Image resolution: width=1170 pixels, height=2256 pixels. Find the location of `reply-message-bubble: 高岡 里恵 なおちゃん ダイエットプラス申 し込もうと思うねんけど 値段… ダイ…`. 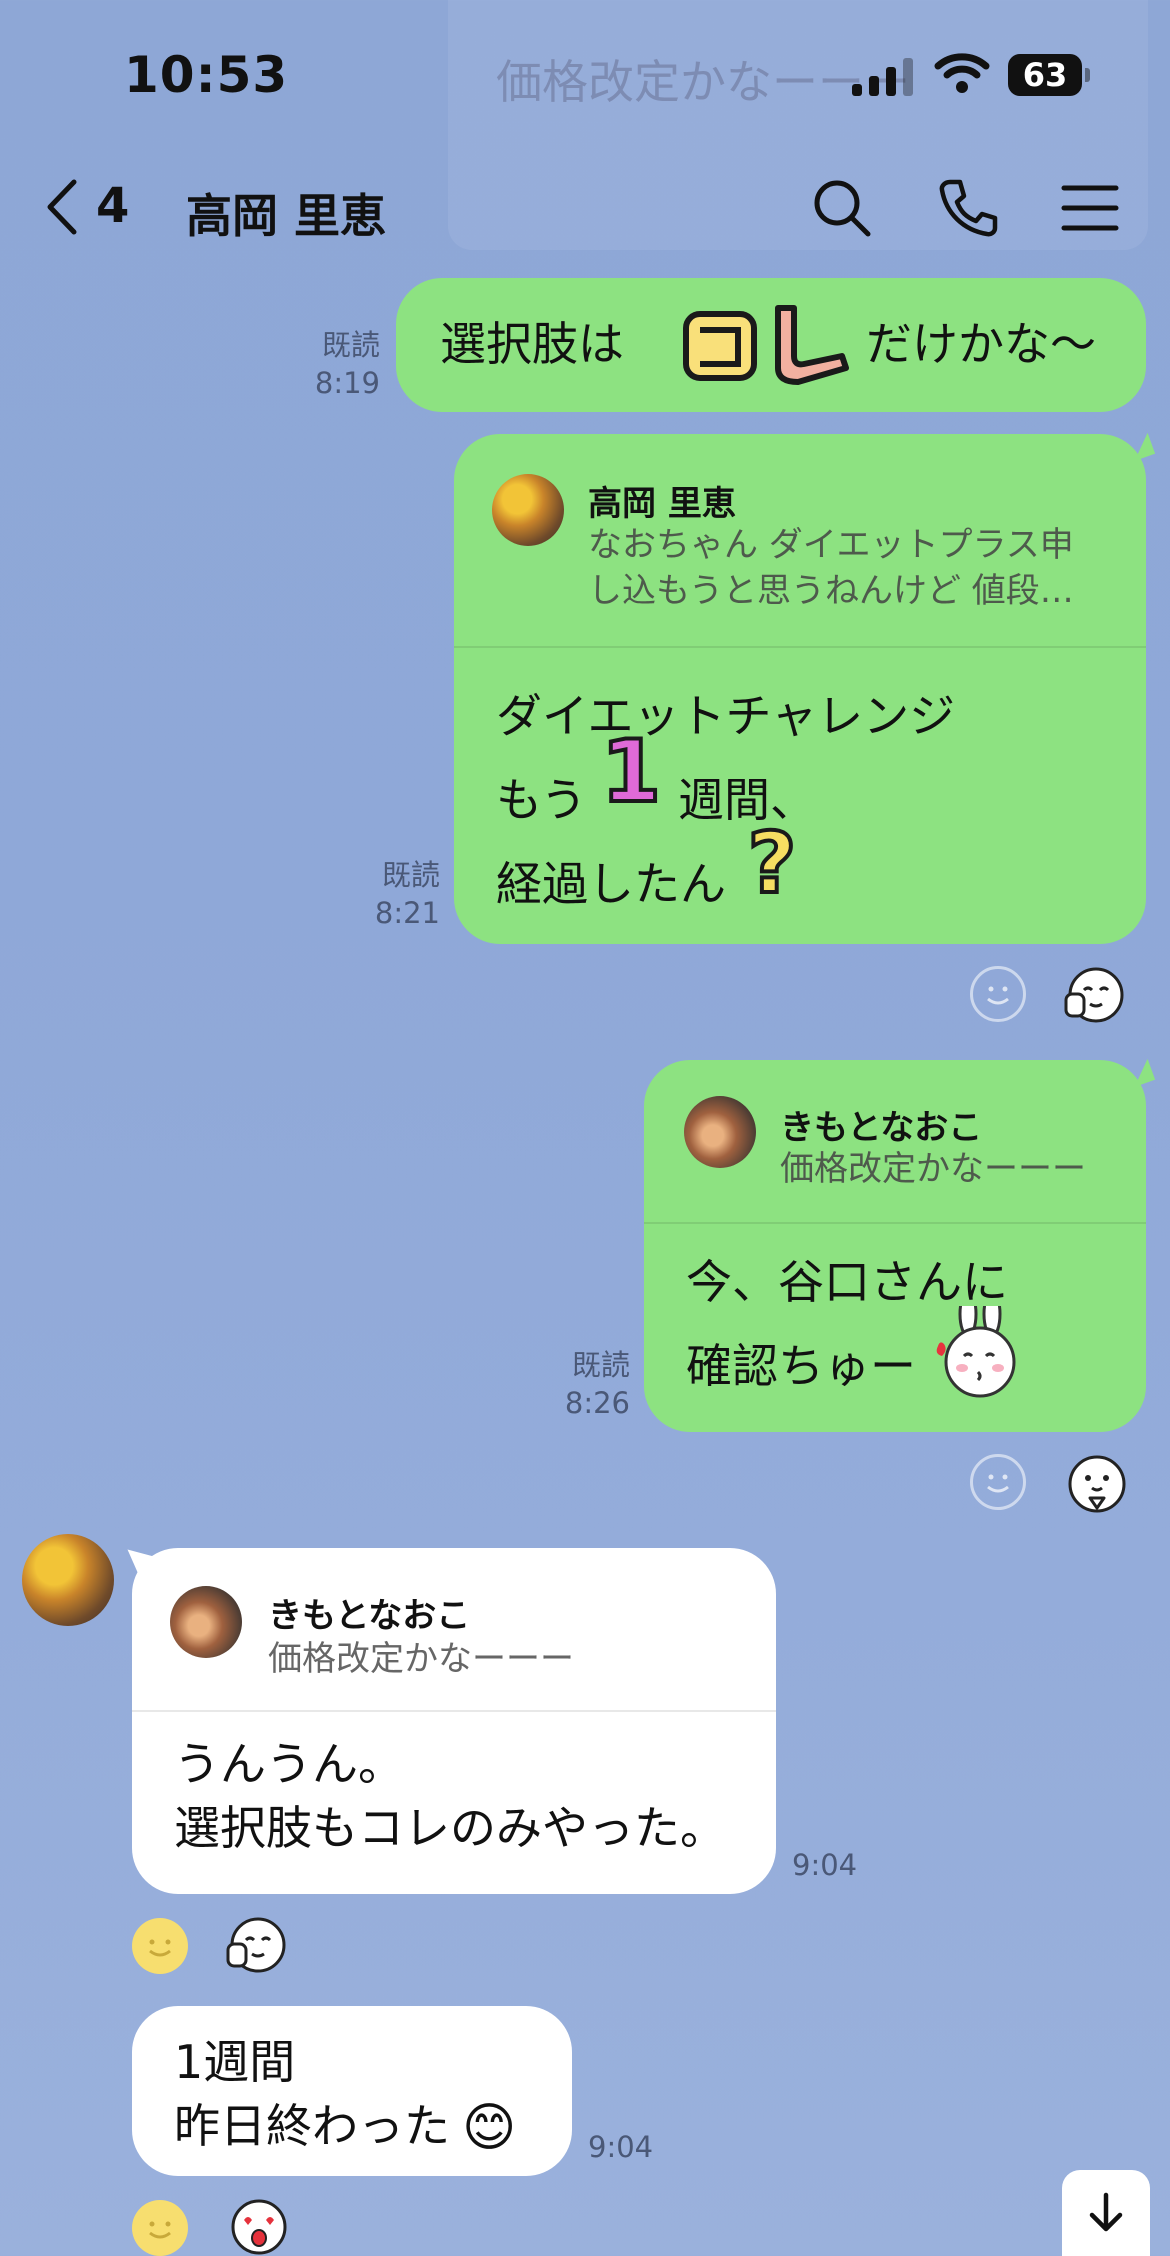

reply-message-bubble: 高岡 里恵 なおちゃん ダイエットプラス申 し込もうと思うねんけど 値段… ダイ… is located at coordinates (800, 689).